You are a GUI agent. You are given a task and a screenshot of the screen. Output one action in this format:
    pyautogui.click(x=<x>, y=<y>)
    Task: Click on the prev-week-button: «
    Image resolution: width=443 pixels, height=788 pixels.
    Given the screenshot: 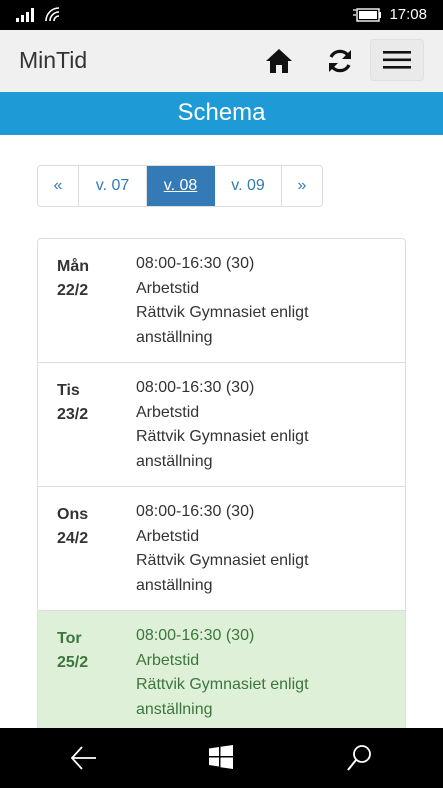 What is the action you would take?
    pyautogui.click(x=58, y=186)
    